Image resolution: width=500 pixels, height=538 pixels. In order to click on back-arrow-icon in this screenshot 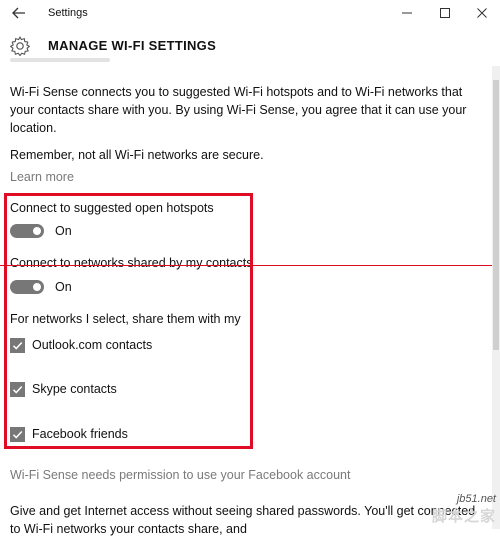, I will do `click(19, 13)`.